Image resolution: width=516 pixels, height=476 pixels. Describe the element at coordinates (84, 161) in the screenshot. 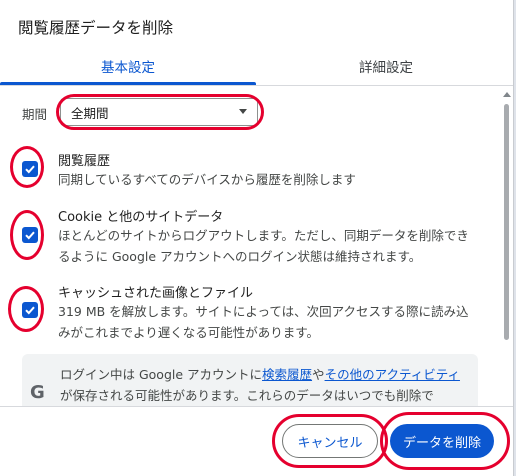

I see `browsing-history-title: 閲覧履歴` at that location.